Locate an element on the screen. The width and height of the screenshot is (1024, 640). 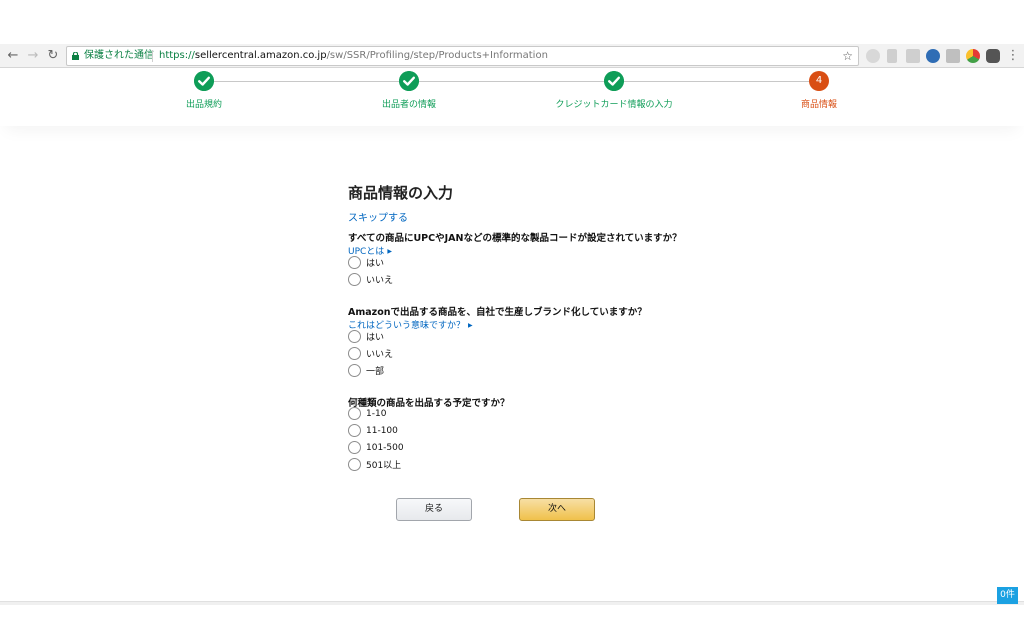
step-label: 出品規約 is located at coordinates (203, 105).